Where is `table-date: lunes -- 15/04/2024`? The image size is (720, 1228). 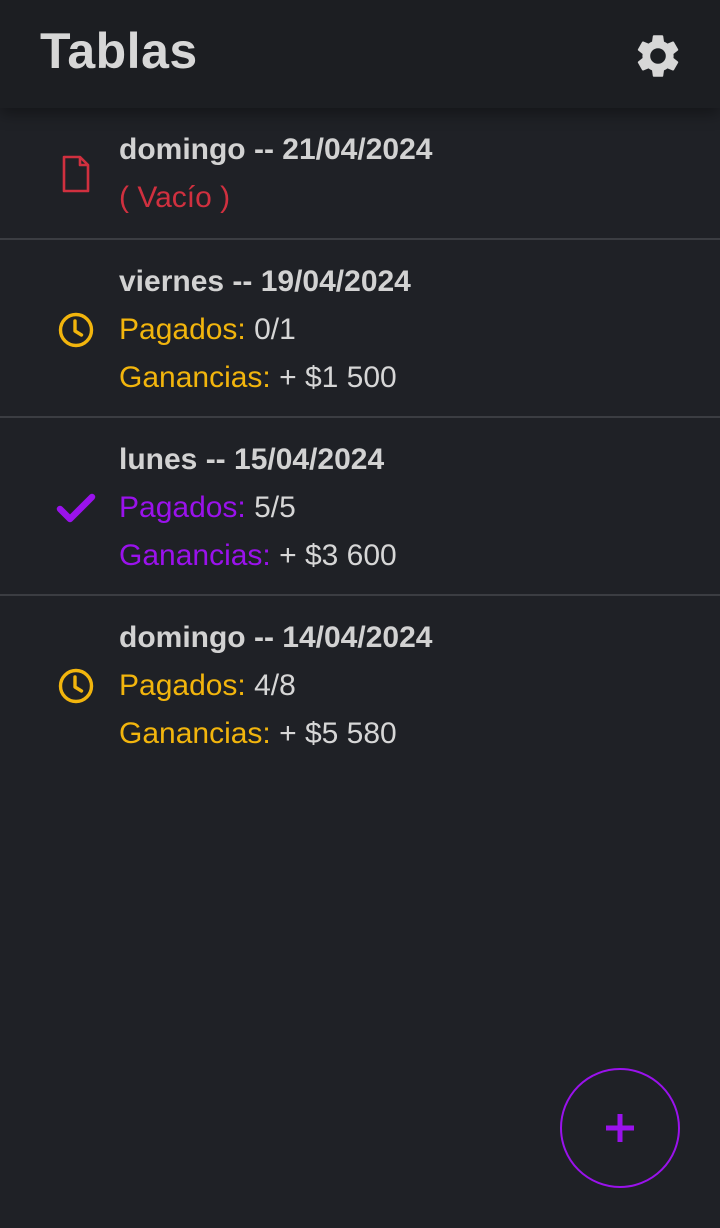
table-date: lunes -- 15/04/2024 is located at coordinates (252, 459).